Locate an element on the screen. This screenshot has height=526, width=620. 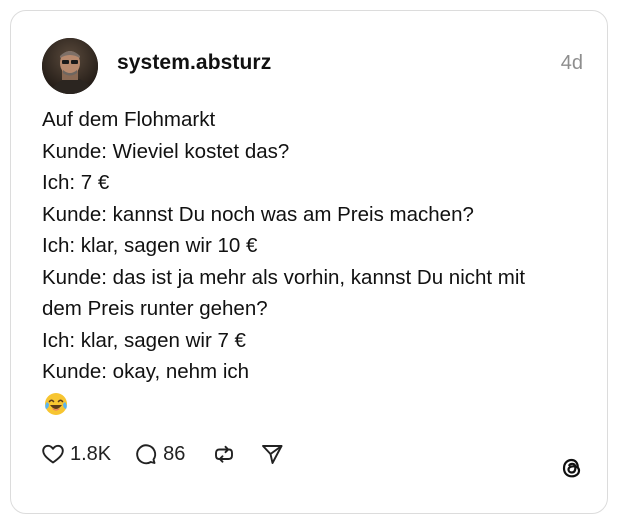
like-count: 1.8K is located at coordinates (91, 453).